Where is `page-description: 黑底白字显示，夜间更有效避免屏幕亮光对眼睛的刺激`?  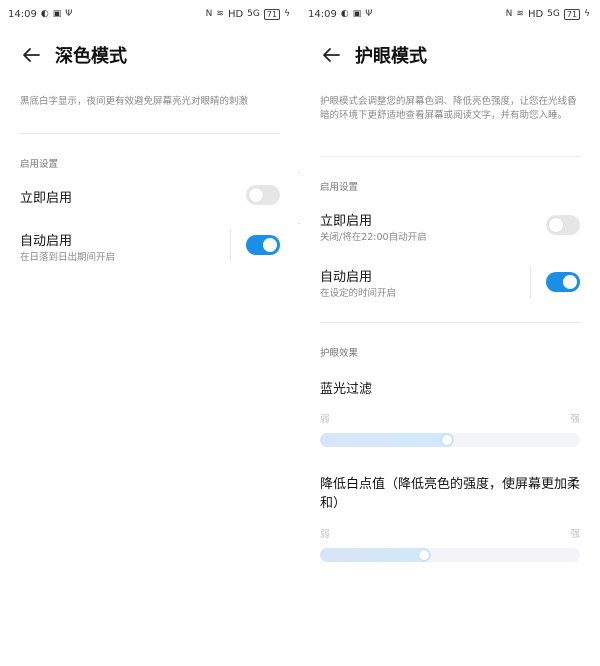
page-description: 黑底白字显示，夜间更有效避免屏幕亮光对眼睛的刺激 is located at coordinates (134, 101).